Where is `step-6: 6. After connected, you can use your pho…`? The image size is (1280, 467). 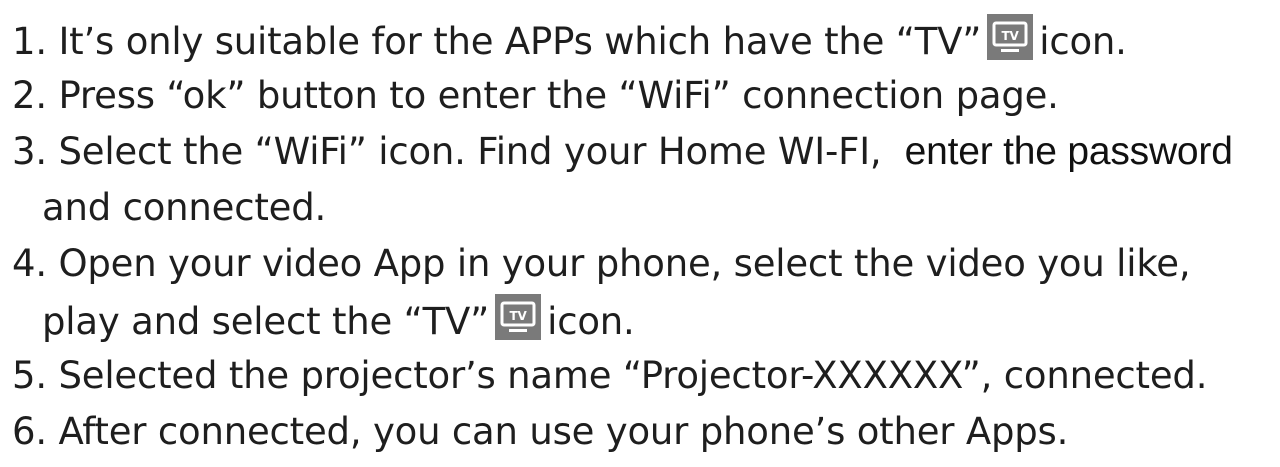
step-6: 6. After connected, you can use your pho… is located at coordinates (540, 432).